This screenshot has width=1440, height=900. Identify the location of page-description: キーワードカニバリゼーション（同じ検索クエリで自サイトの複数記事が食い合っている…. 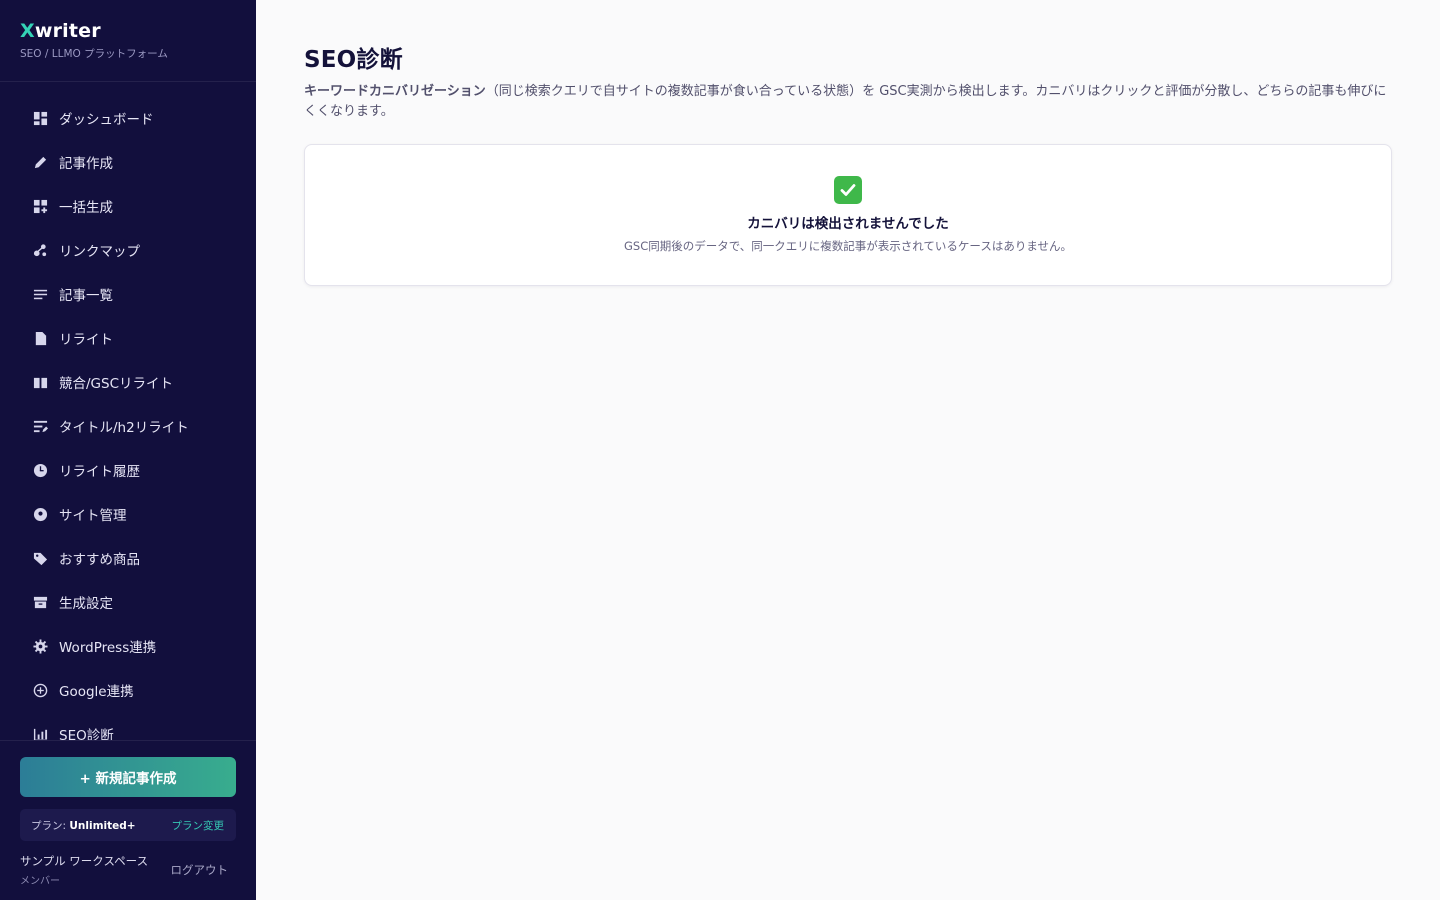
(848, 102).